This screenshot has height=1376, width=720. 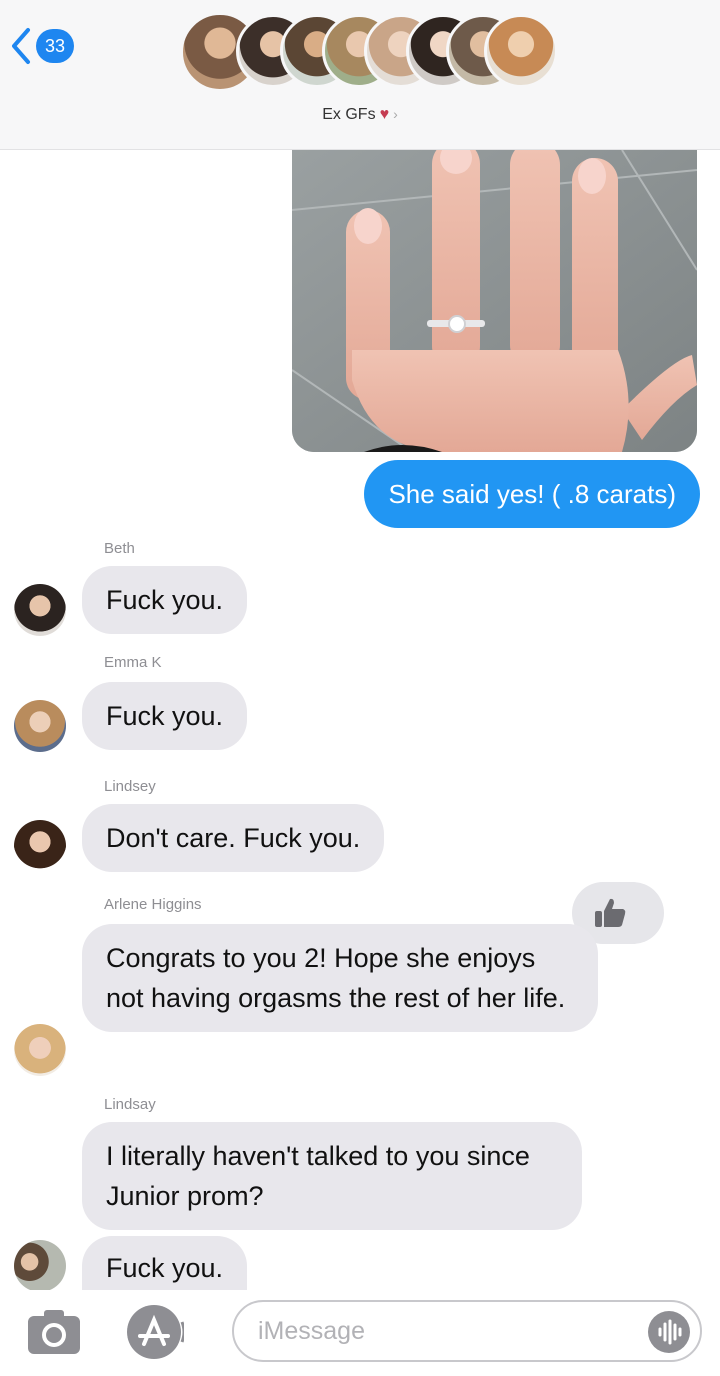 I want to click on app-store-icon, so click(x=154, y=1332).